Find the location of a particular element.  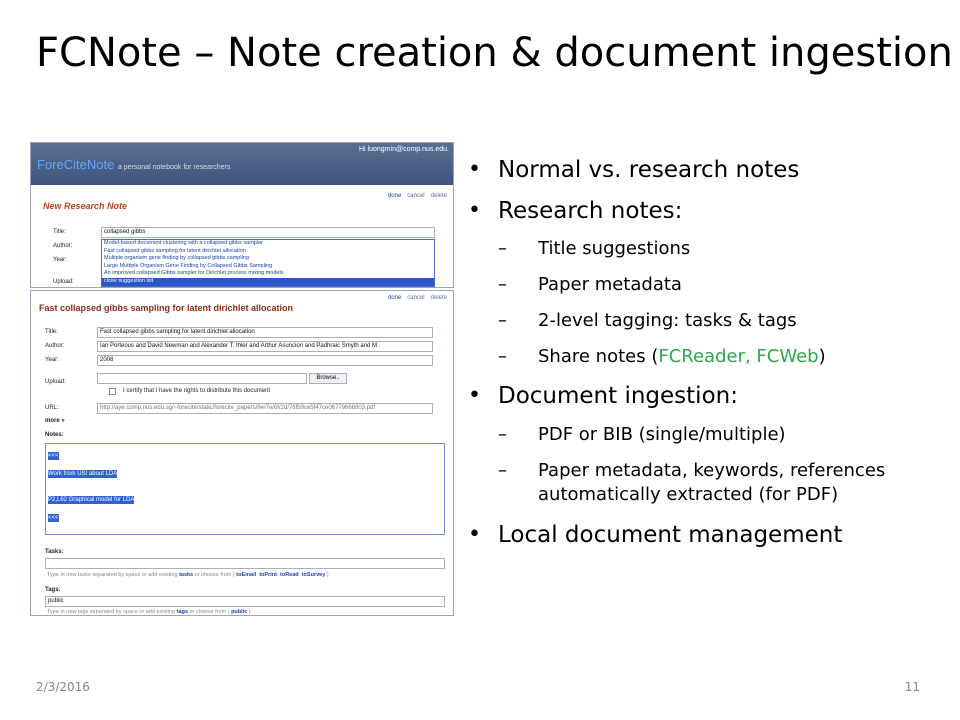

tasks-input is located at coordinates (245, 563).